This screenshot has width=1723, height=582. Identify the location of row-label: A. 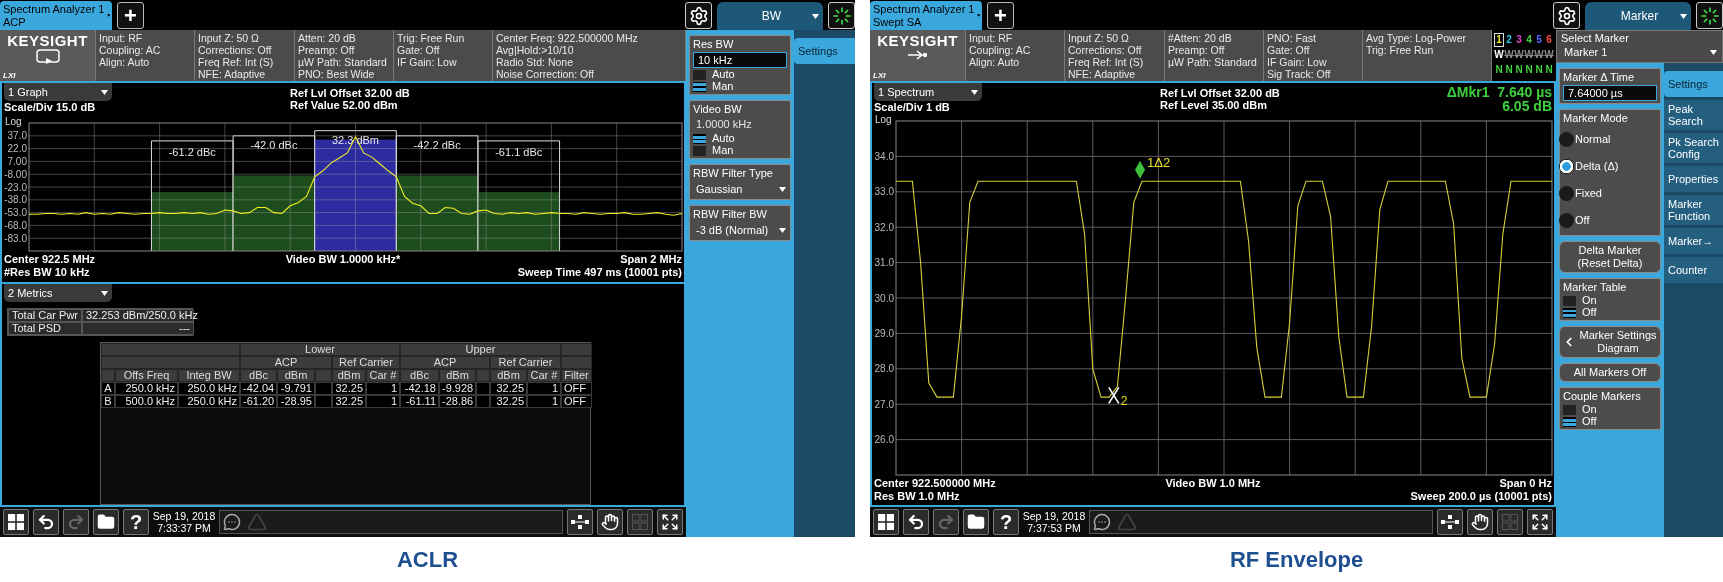
(108, 388).